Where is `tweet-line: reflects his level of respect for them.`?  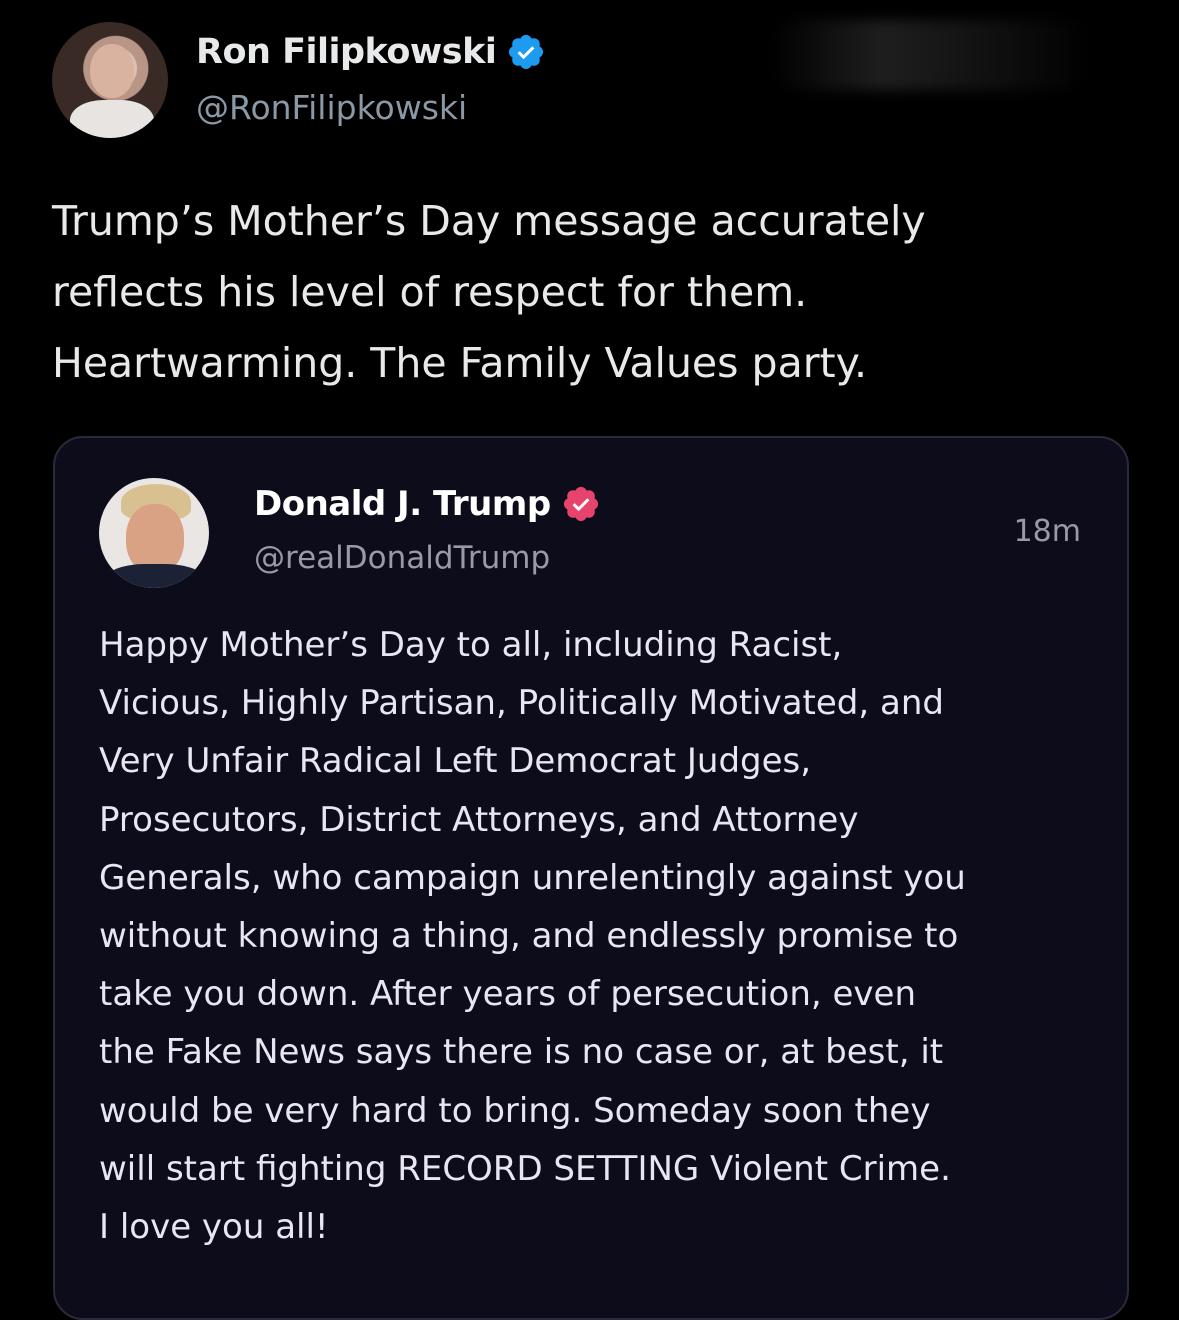
tweet-line: reflects his level of respect for them. is located at coordinates (430, 292).